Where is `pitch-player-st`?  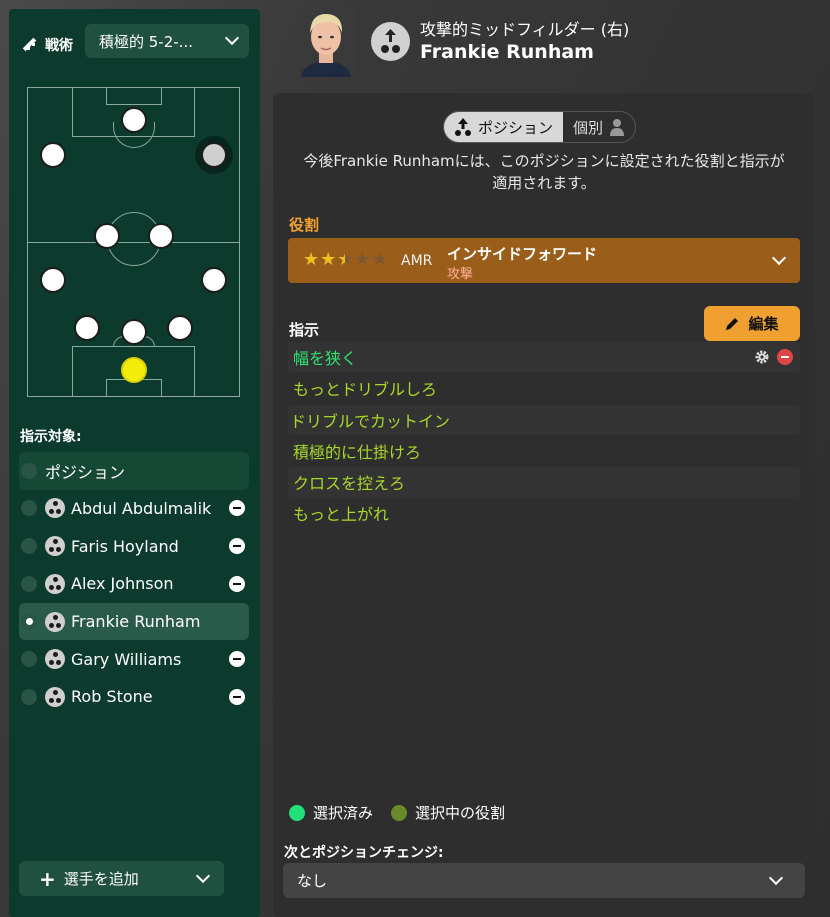
pitch-player-st is located at coordinates (134, 120).